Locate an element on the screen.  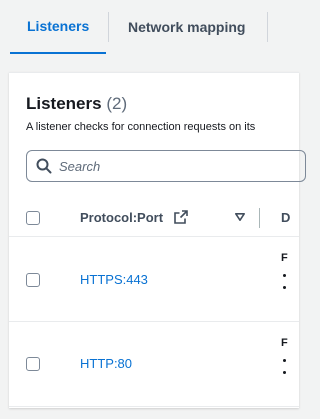
listener-link: HTTPS:443 is located at coordinates (114, 279).